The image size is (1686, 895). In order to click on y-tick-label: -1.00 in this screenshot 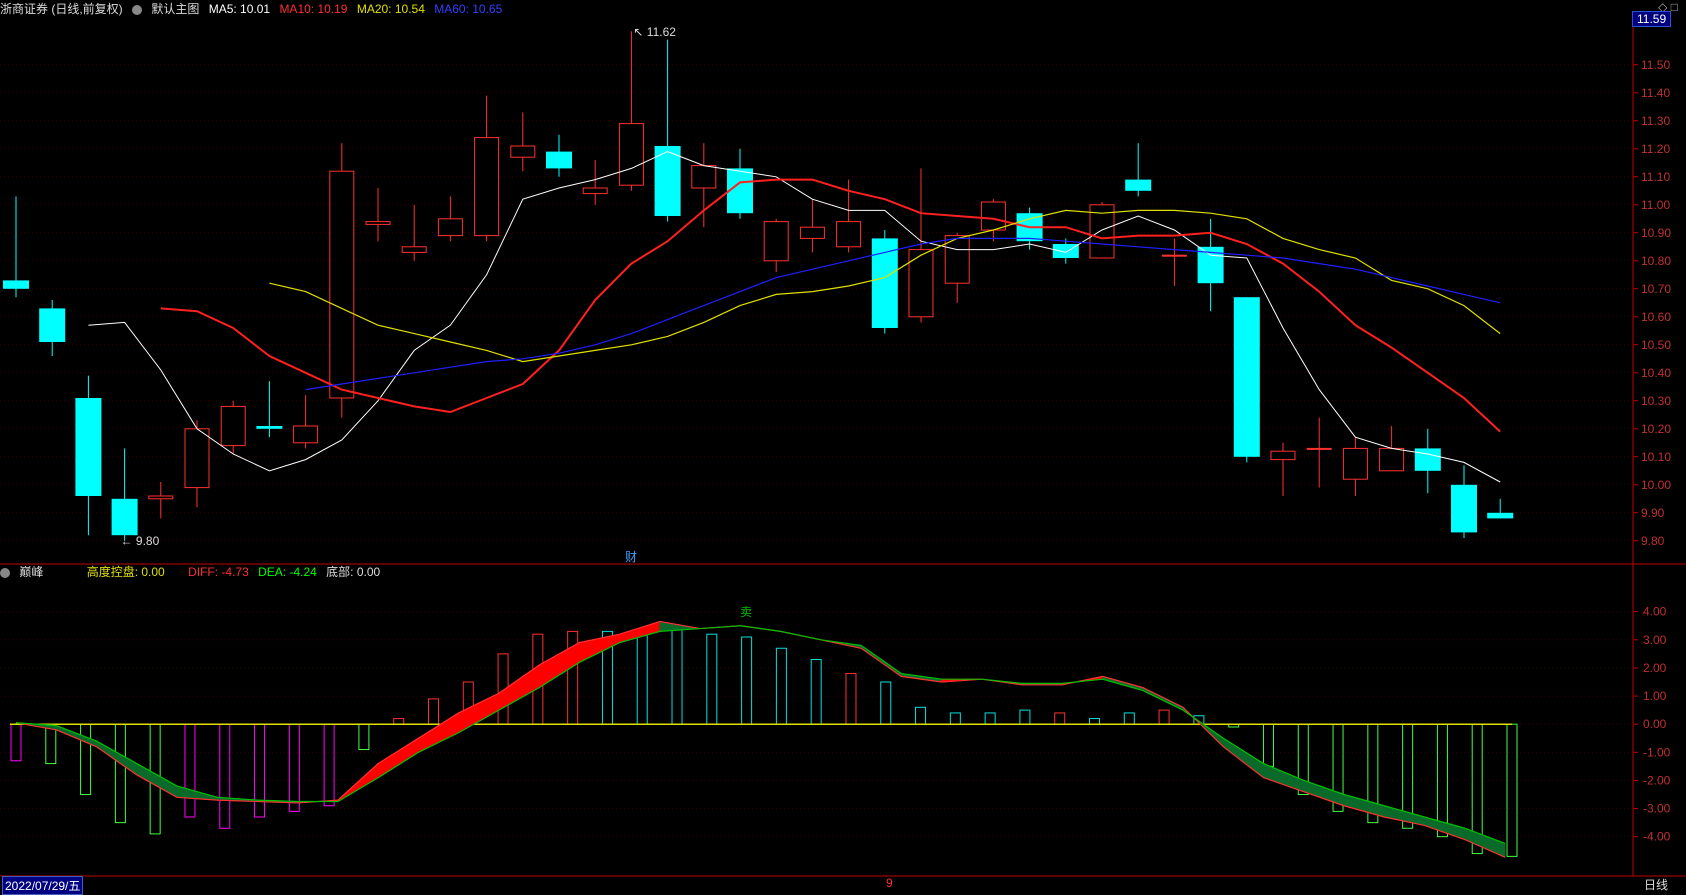, I will do `click(1657, 752)`.